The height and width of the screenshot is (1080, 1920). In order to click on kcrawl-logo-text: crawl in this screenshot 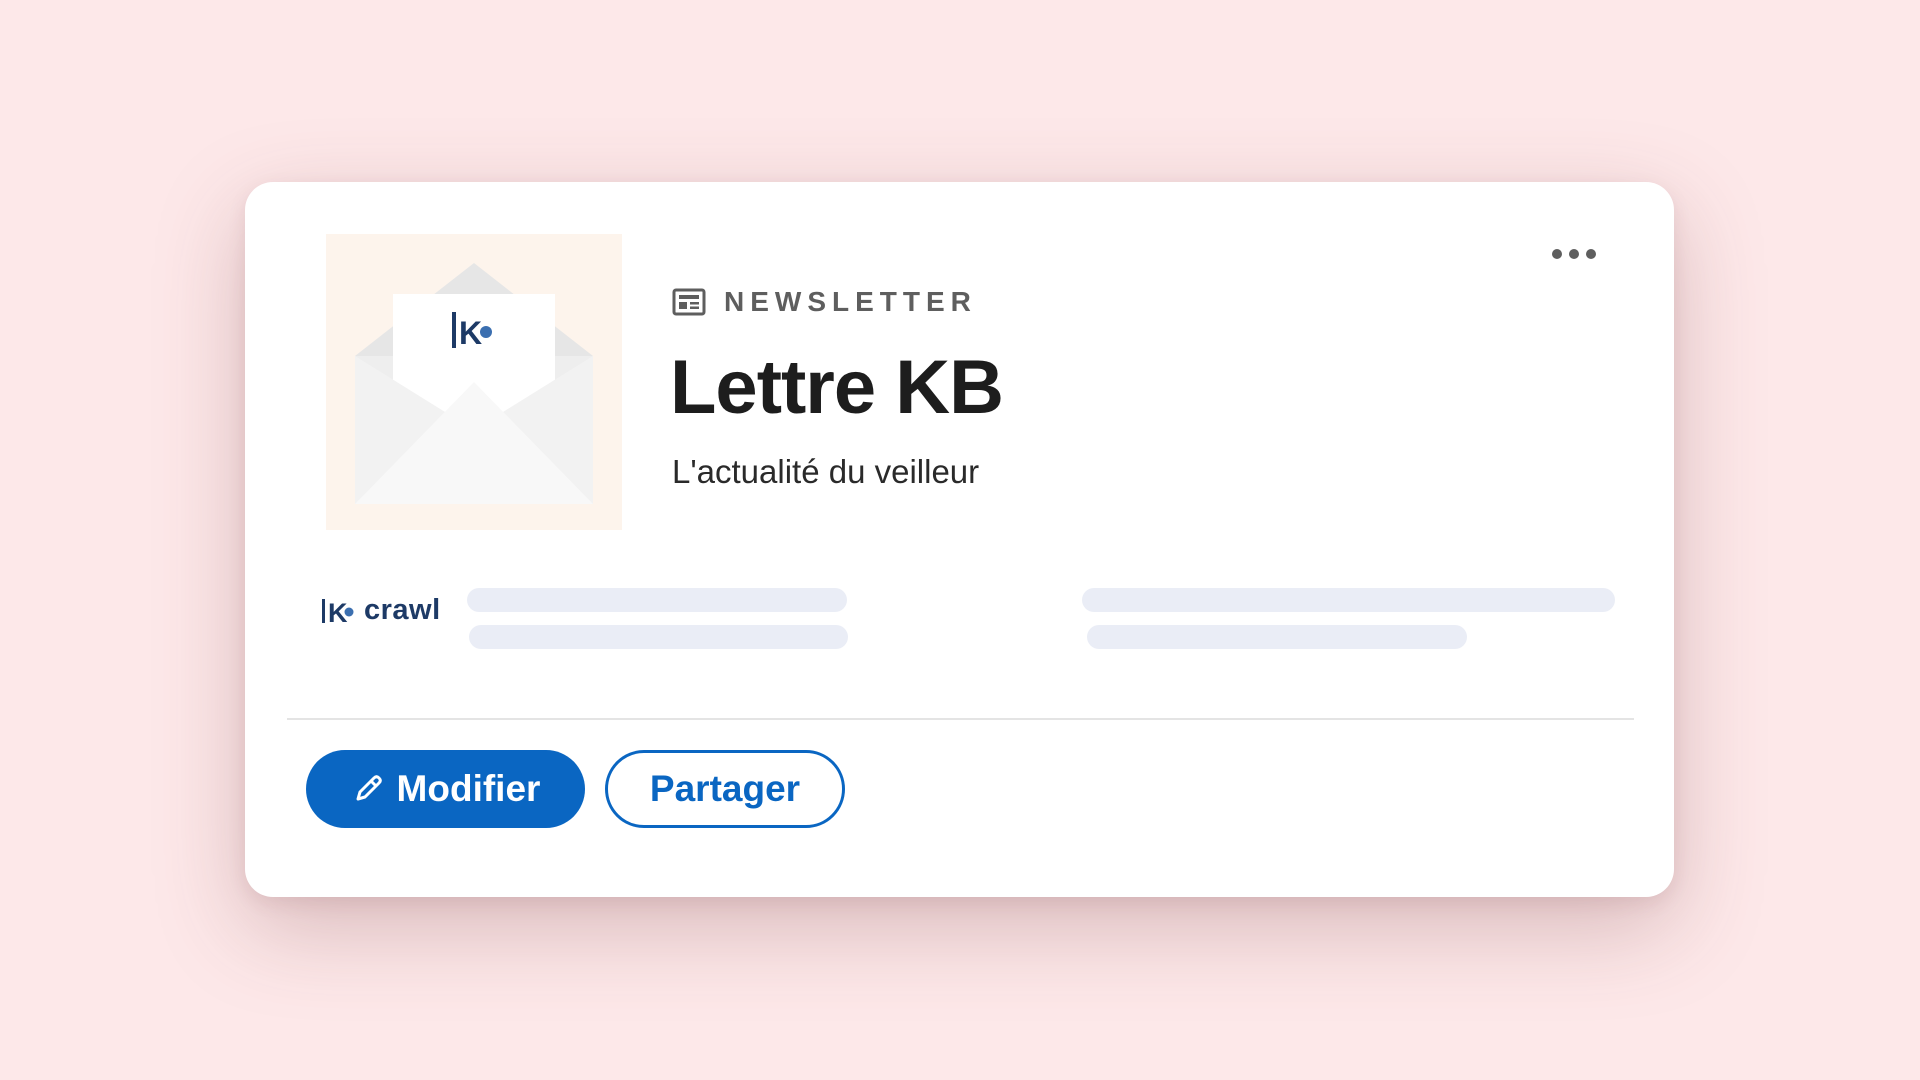, I will do `click(402, 610)`.